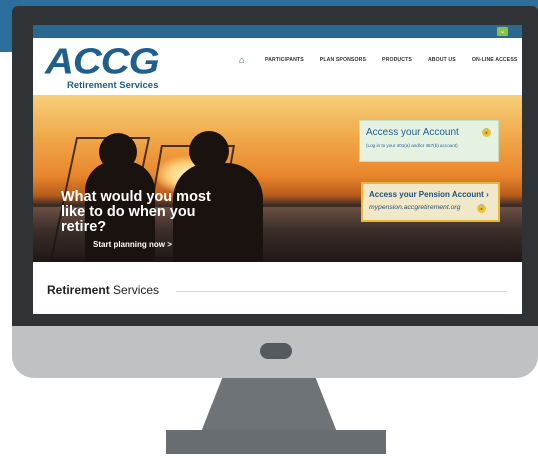  I want to click on nav-plan-sponsors: PLAN SPONSORS, so click(343, 60).